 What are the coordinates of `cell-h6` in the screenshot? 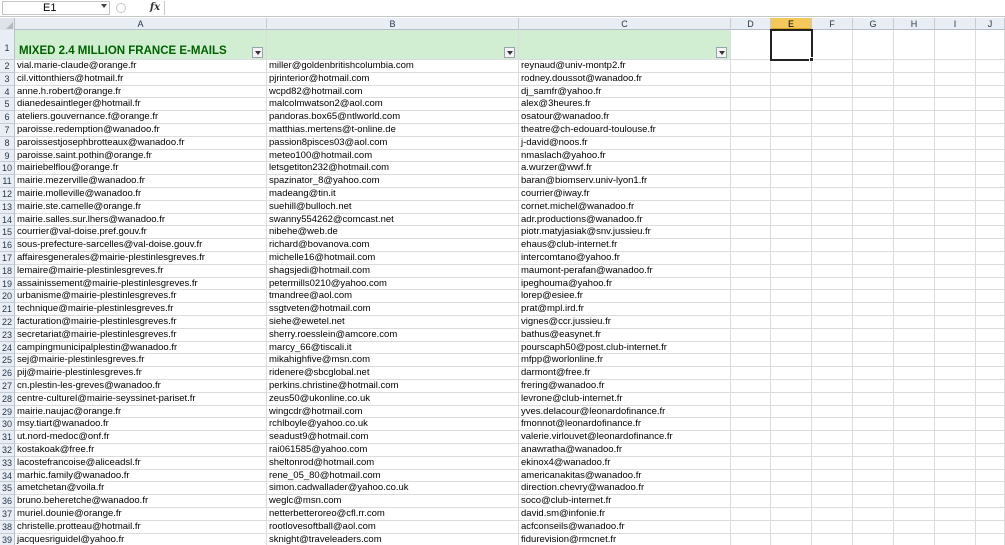 It's located at (914, 117).